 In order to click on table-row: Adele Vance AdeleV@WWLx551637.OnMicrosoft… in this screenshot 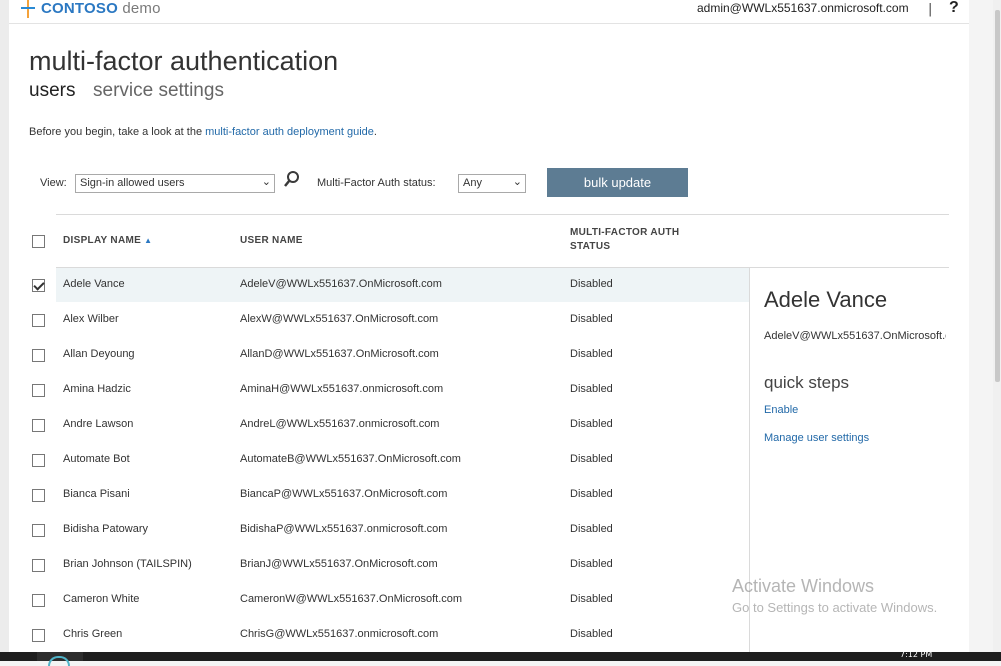, I will do `click(379, 285)`.